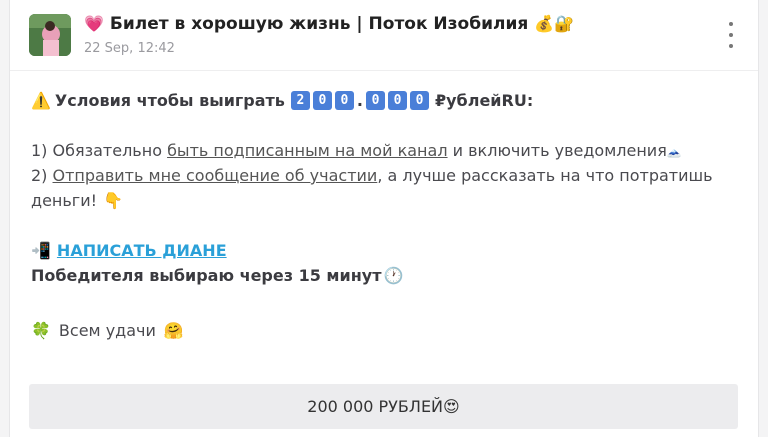  What do you see at coordinates (484, 100) in the screenshot?
I see `prize-currency: ₽ублейRU:` at bounding box center [484, 100].